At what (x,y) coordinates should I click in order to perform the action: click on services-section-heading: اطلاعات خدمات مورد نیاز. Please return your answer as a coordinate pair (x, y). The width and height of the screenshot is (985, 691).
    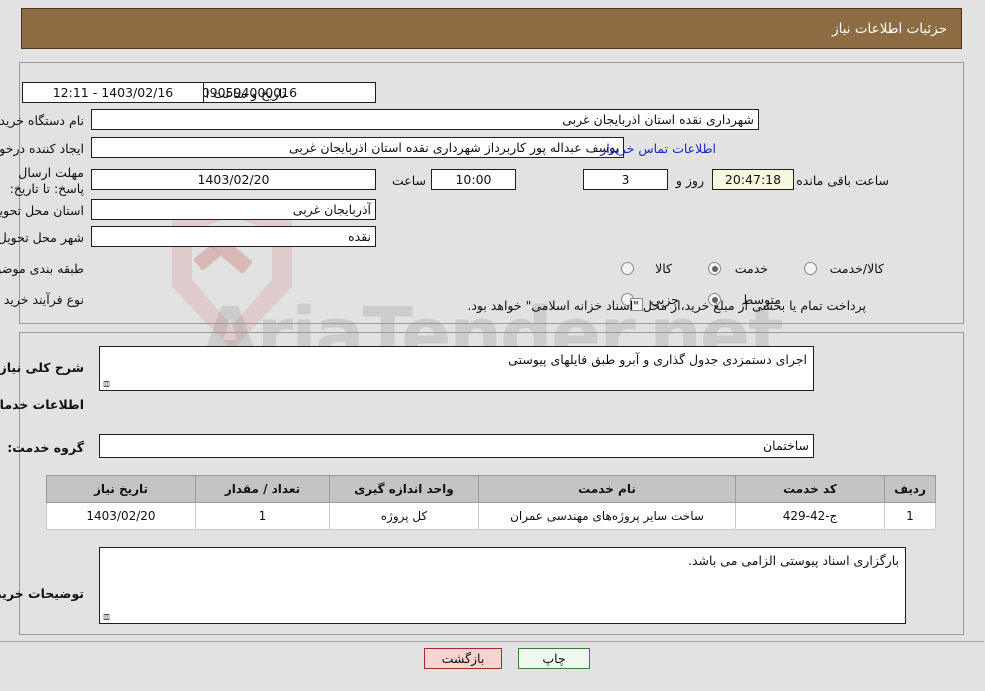
    Looking at the image, I should click on (42, 404).